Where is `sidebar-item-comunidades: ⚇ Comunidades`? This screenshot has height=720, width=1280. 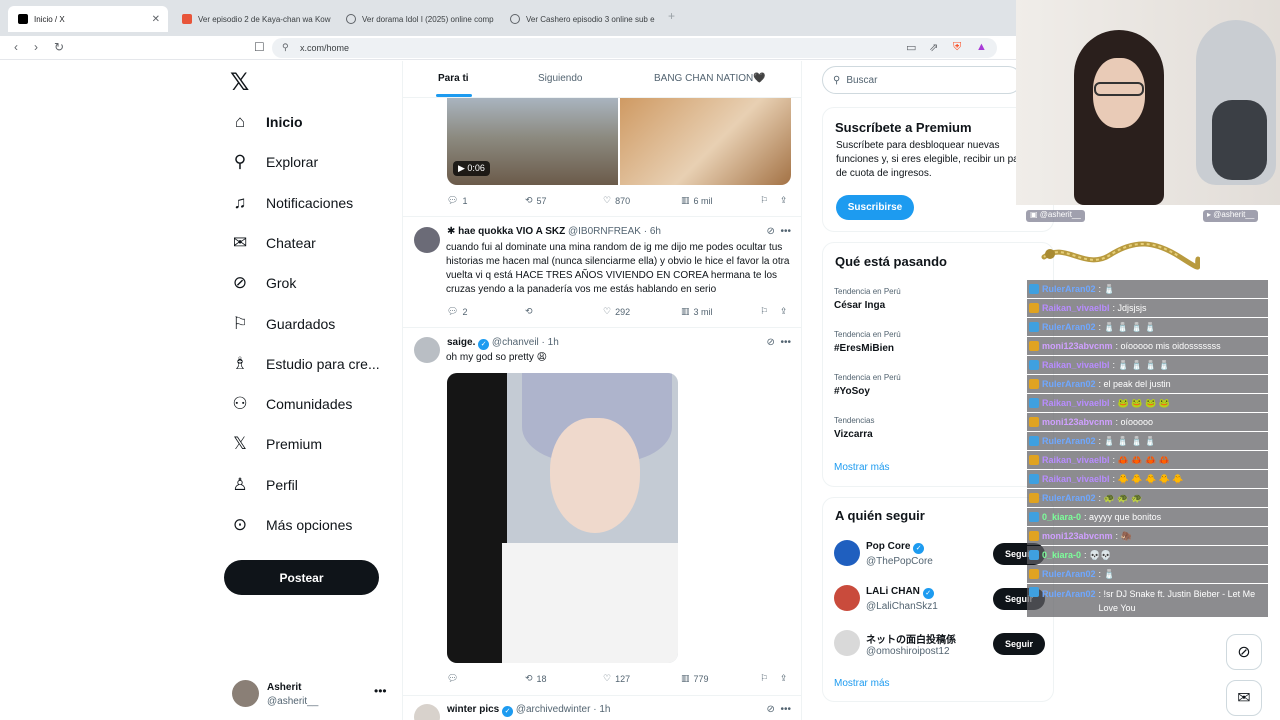
sidebar-item-comunidades: ⚇ Comunidades is located at coordinates (291, 404).